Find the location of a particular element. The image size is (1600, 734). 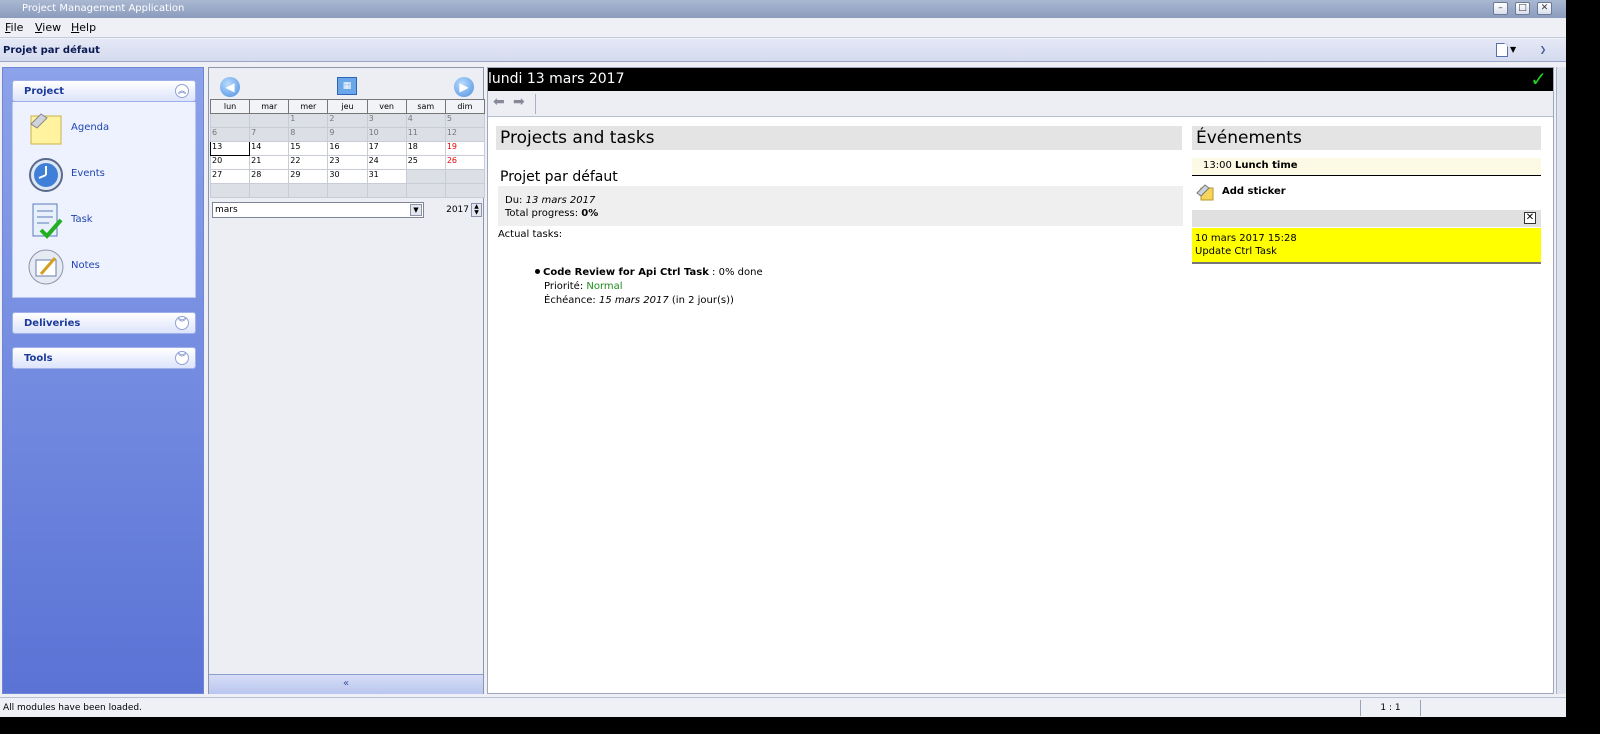

calendar-day: 6 is located at coordinates (230, 134).